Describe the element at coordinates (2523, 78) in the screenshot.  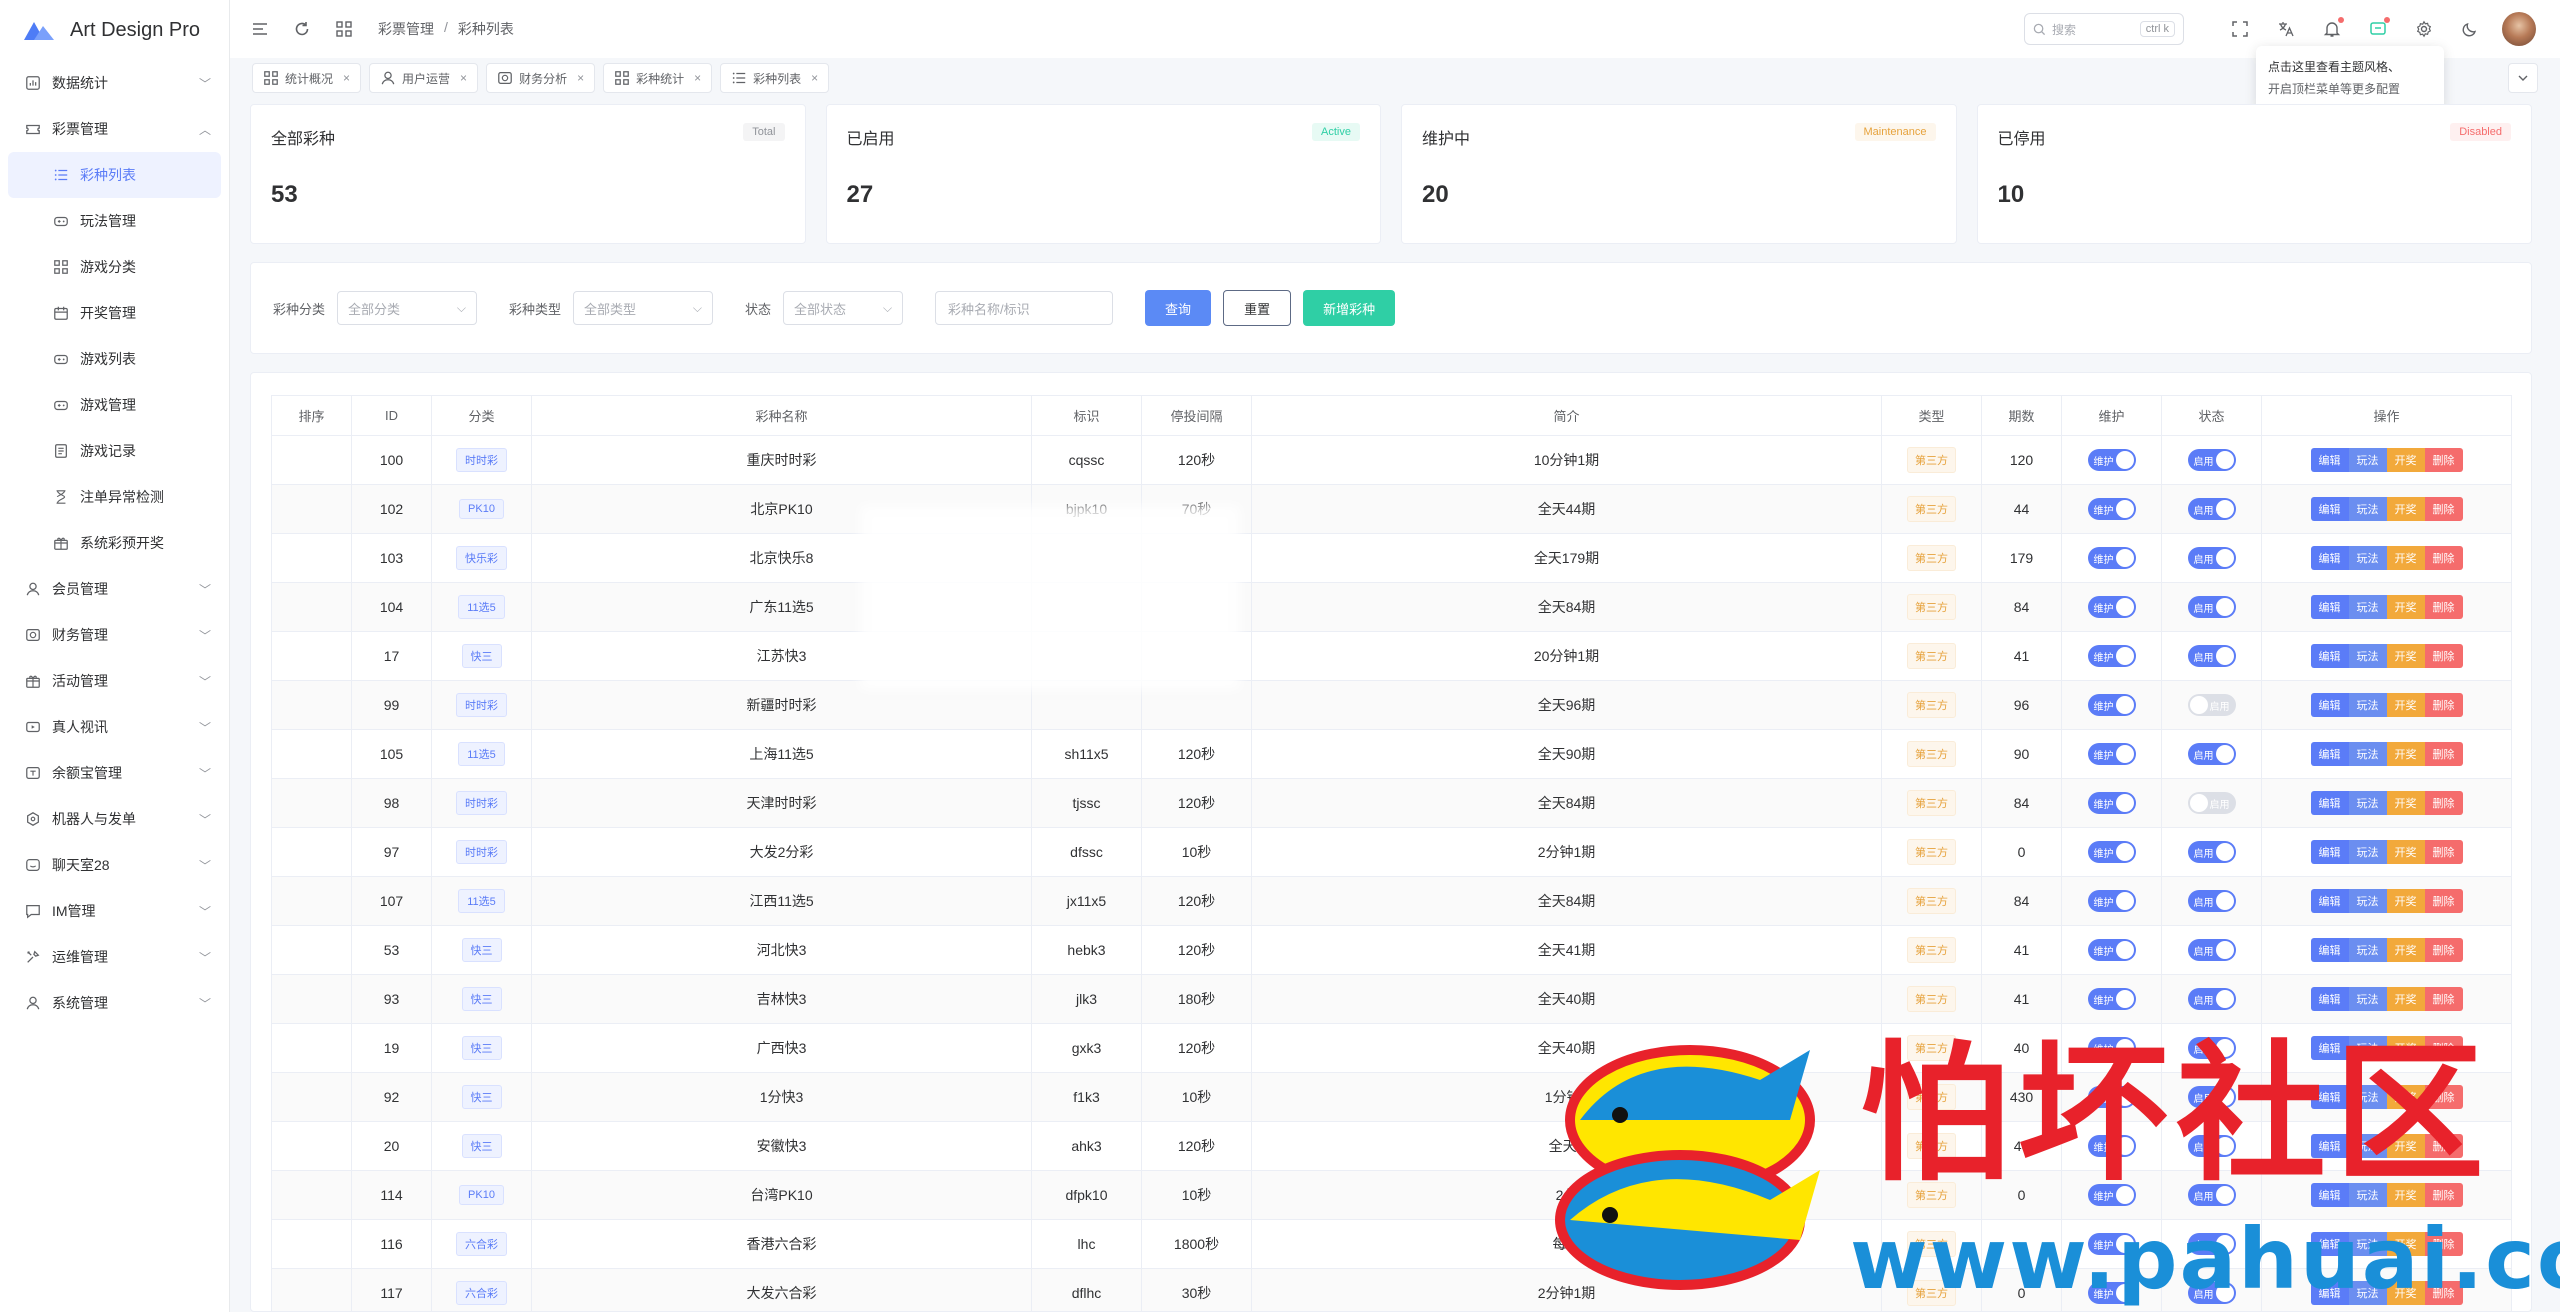
I see `tabs-more-chevron-icon` at that location.